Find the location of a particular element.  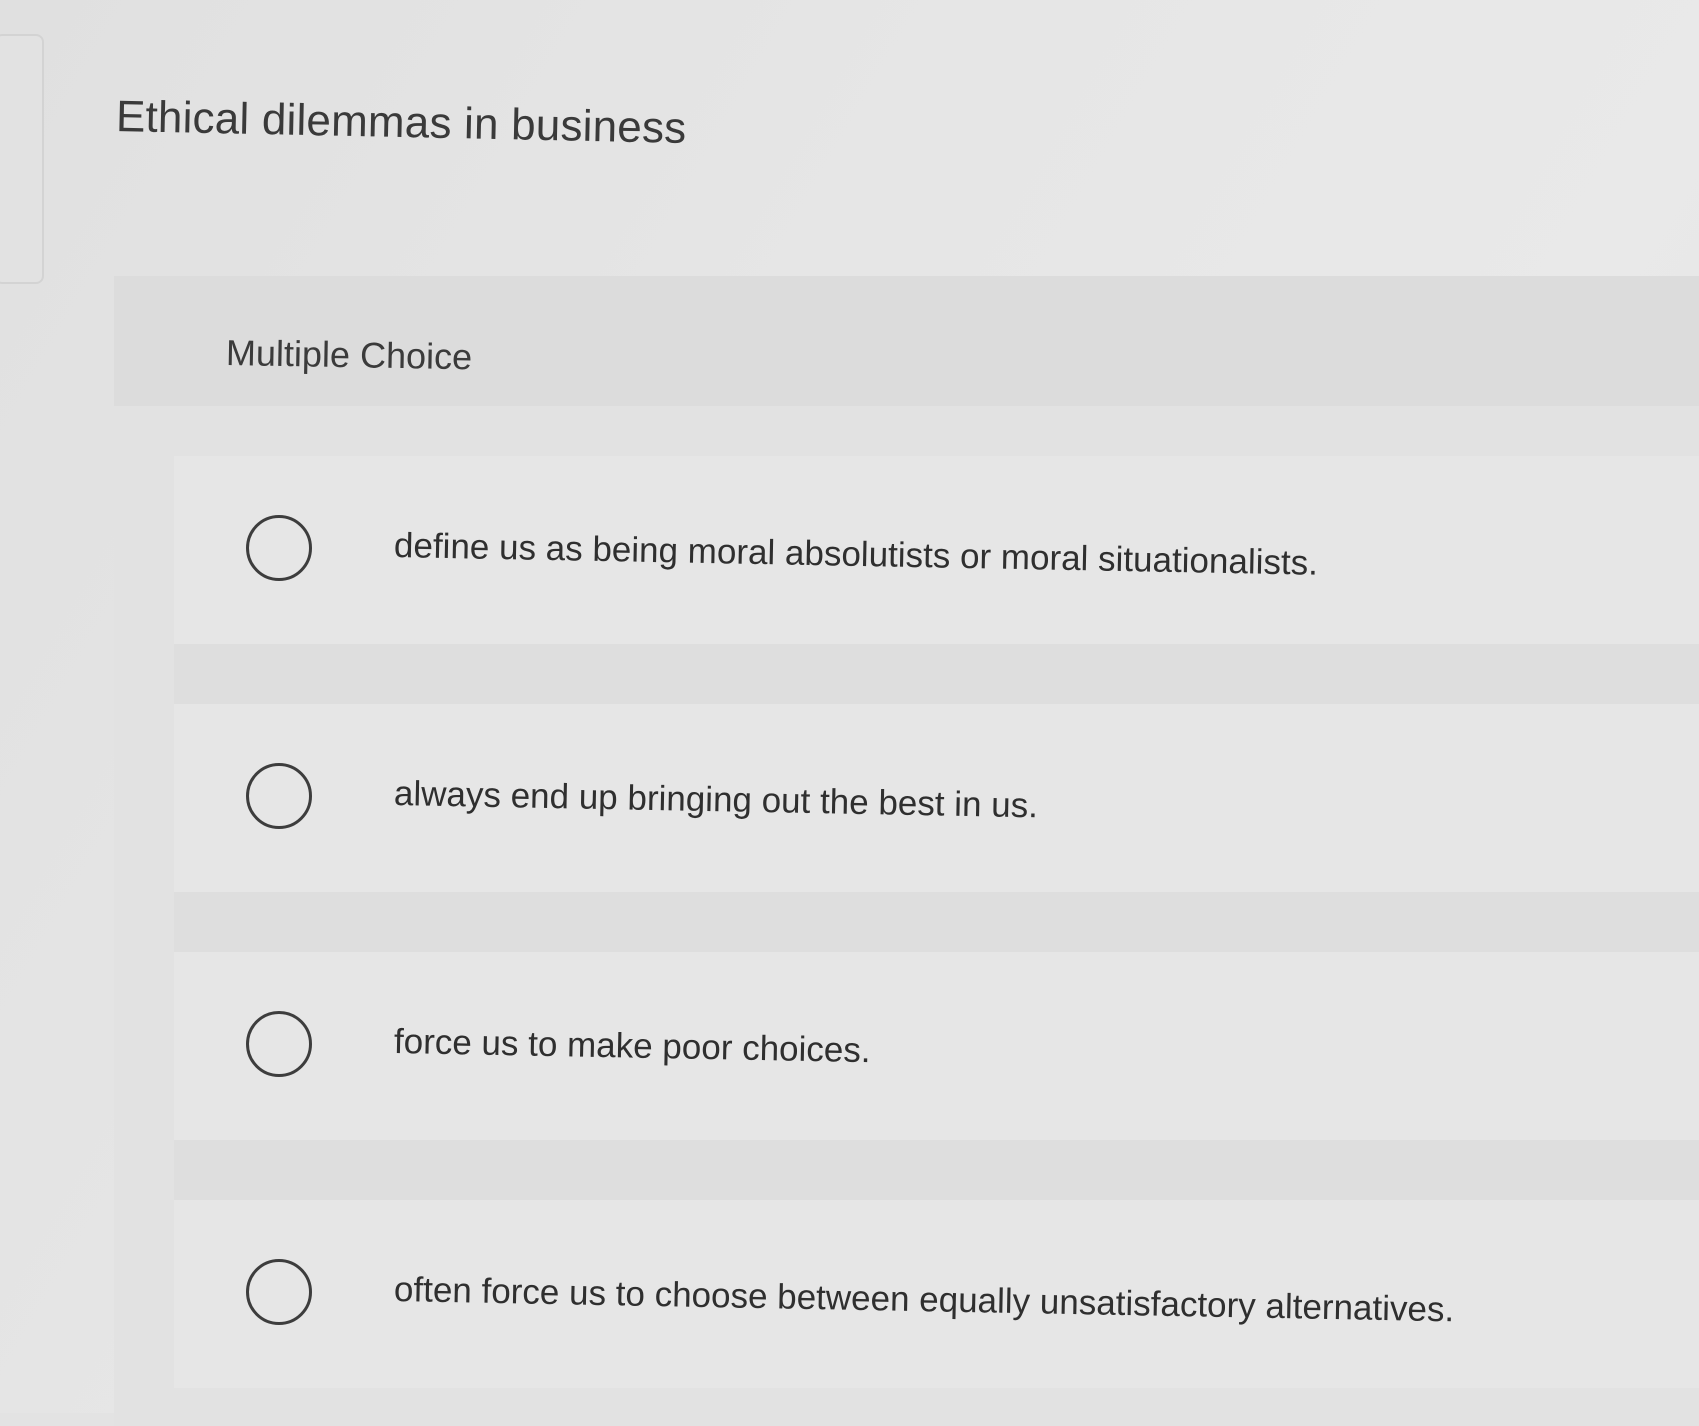

question-title: Ethical dilemmas in business is located at coordinates (401, 122).